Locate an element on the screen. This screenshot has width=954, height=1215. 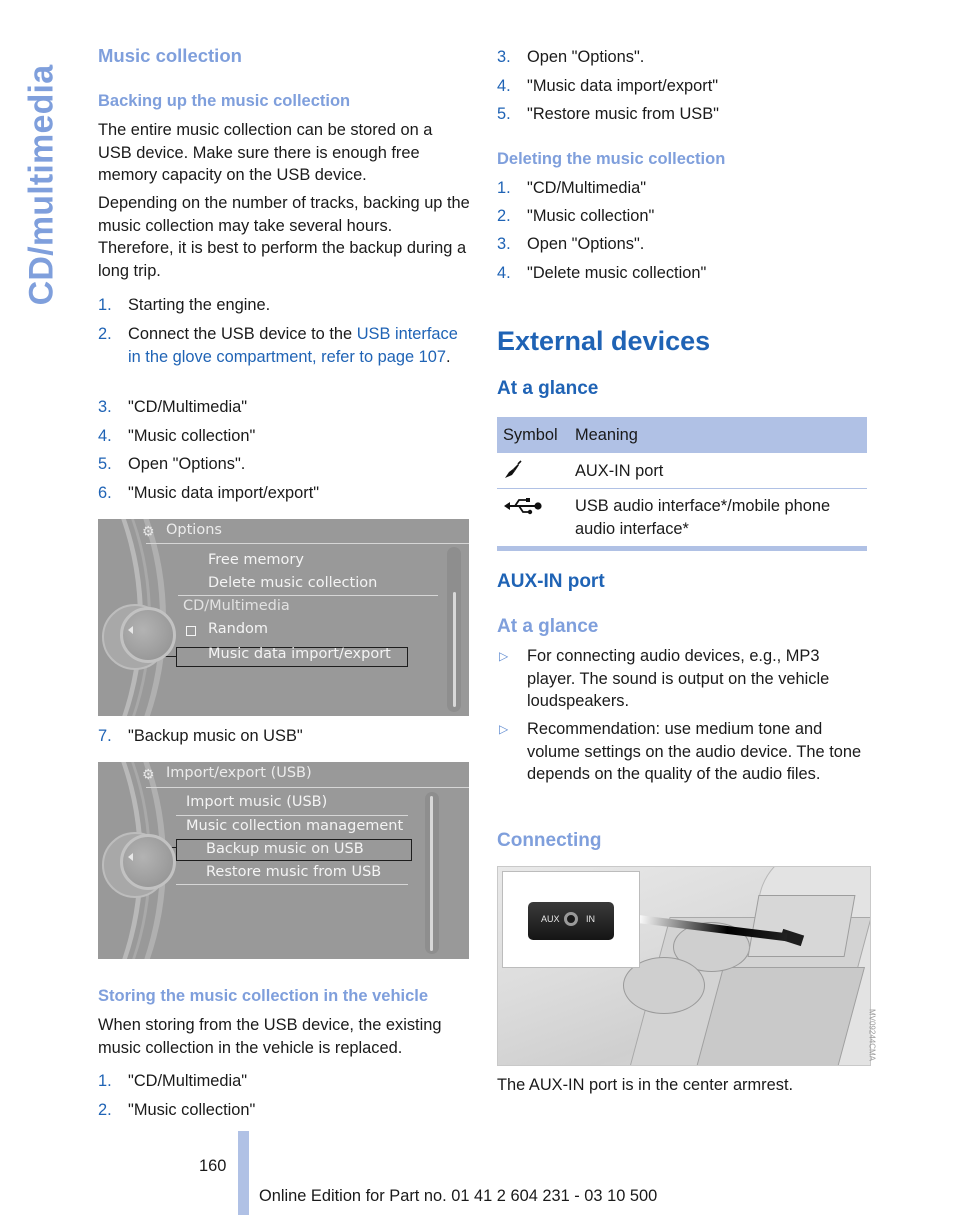
column-header-symbol: Symbol is located at coordinates (530, 435).